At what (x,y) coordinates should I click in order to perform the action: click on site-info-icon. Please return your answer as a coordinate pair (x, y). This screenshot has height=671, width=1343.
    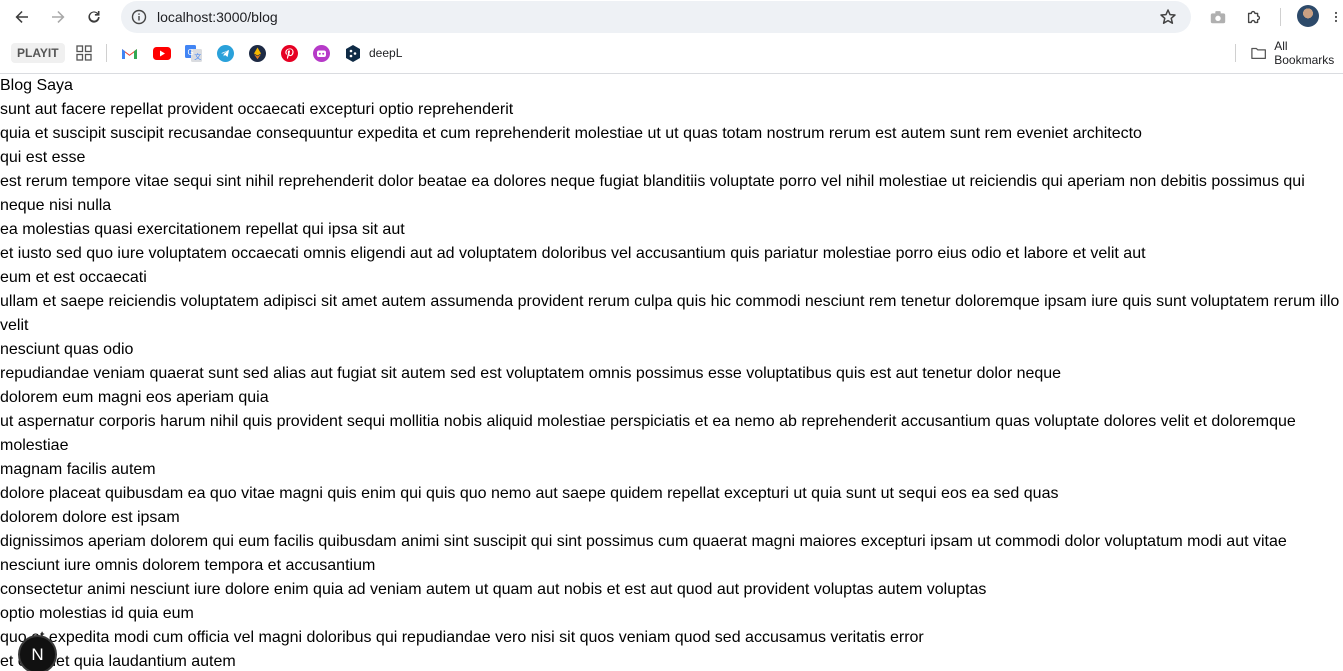
    Looking at the image, I should click on (139, 17).